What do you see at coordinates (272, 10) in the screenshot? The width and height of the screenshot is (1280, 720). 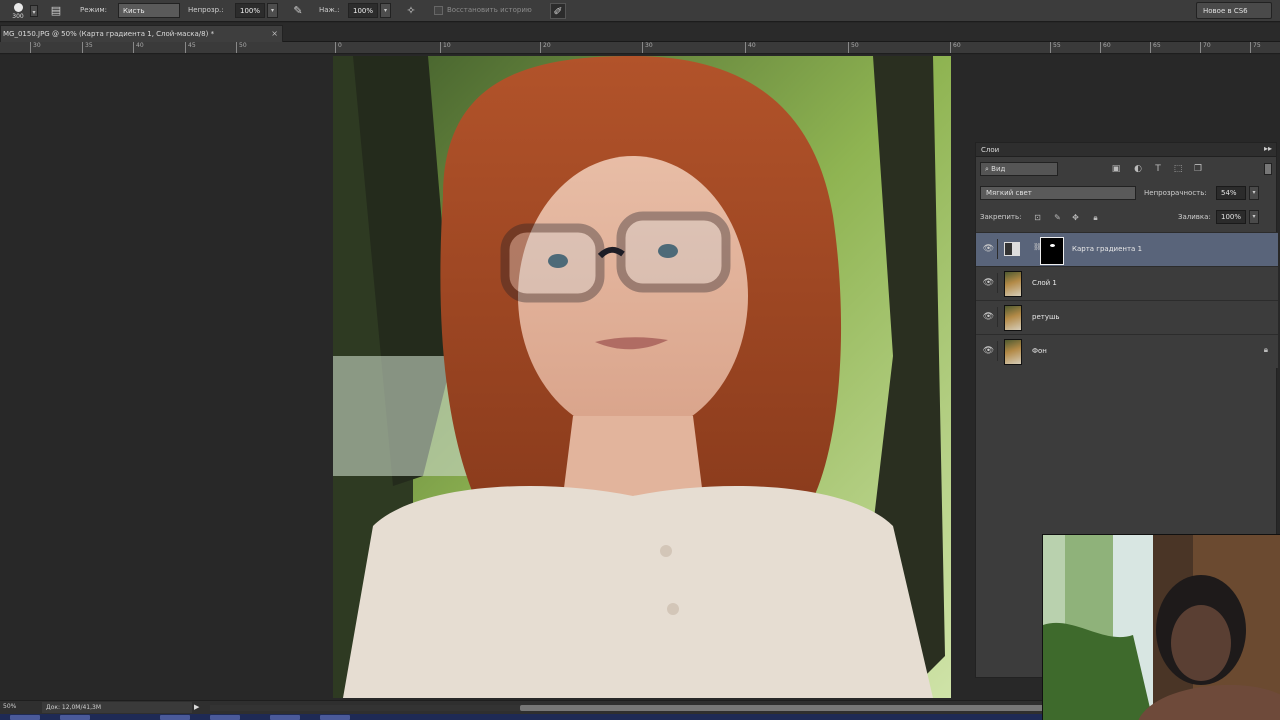 I see `opacity-dropdown-arrow: ▾` at bounding box center [272, 10].